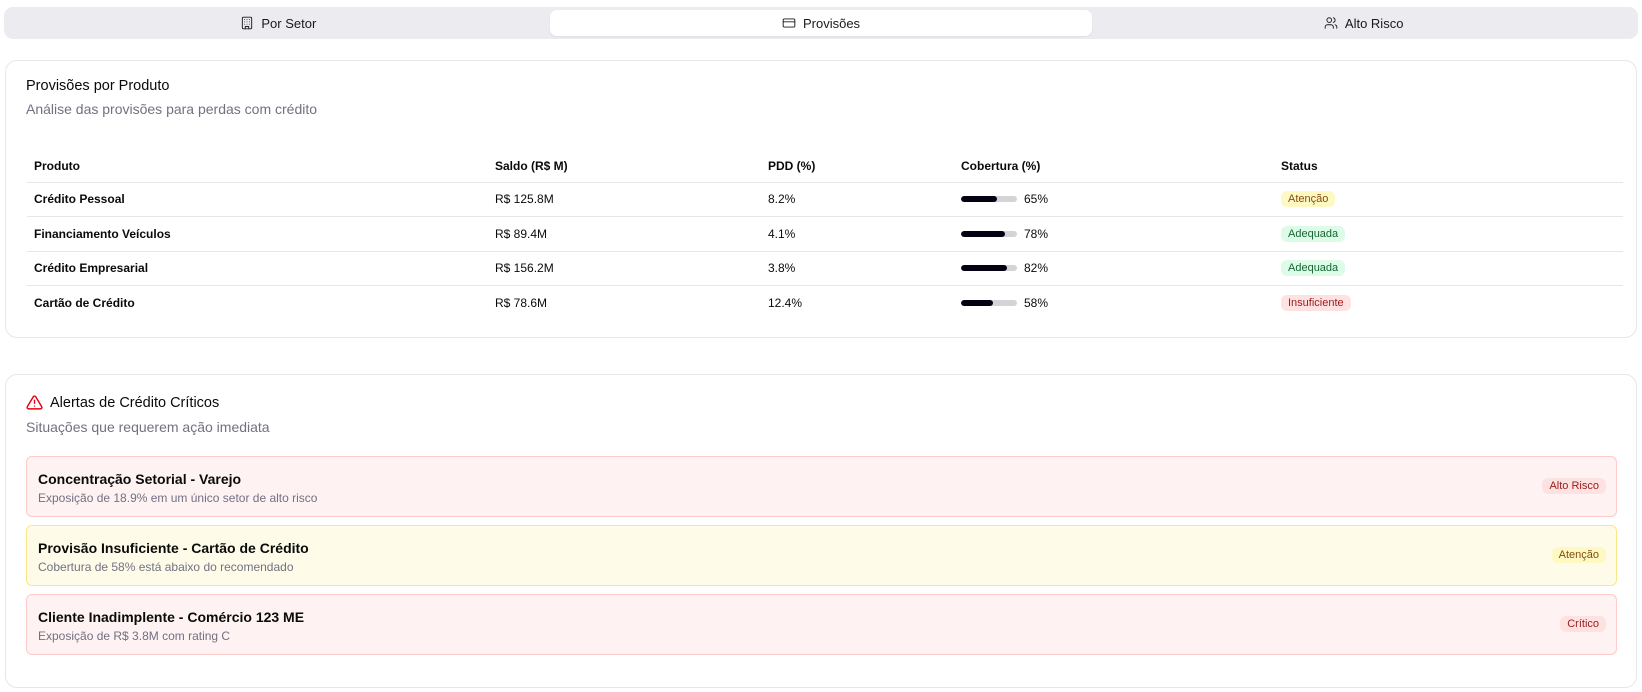  Describe the element at coordinates (148, 427) in the screenshot. I see `alerts-subtitle: Situações que requerem ação imediata` at that location.